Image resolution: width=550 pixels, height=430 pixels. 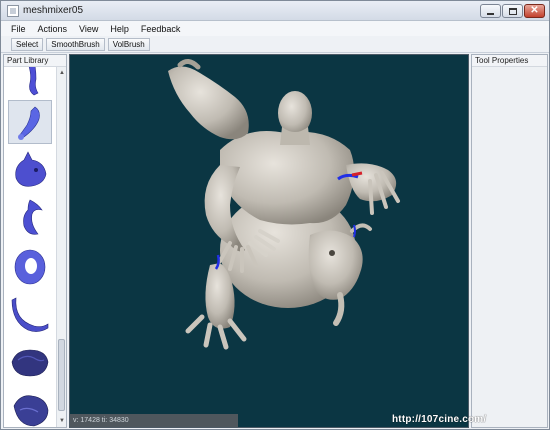 What do you see at coordinates (275, 28) in the screenshot?
I see `menu-bar: File Actions View Help Feedback` at bounding box center [275, 28].